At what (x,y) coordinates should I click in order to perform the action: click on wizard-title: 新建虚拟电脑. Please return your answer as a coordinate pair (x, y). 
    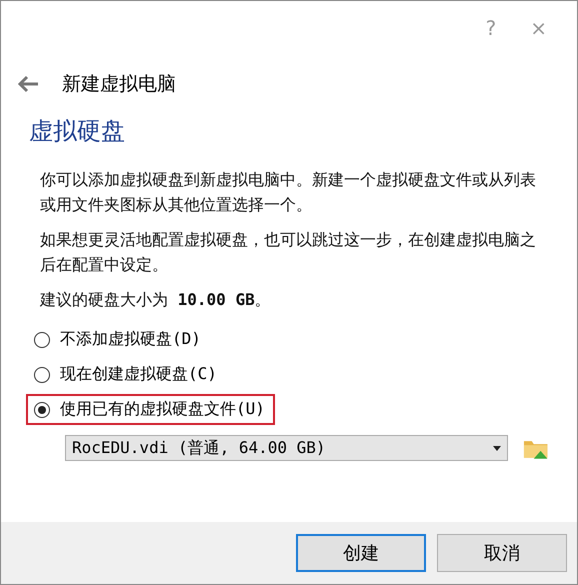
    Looking at the image, I should click on (119, 84).